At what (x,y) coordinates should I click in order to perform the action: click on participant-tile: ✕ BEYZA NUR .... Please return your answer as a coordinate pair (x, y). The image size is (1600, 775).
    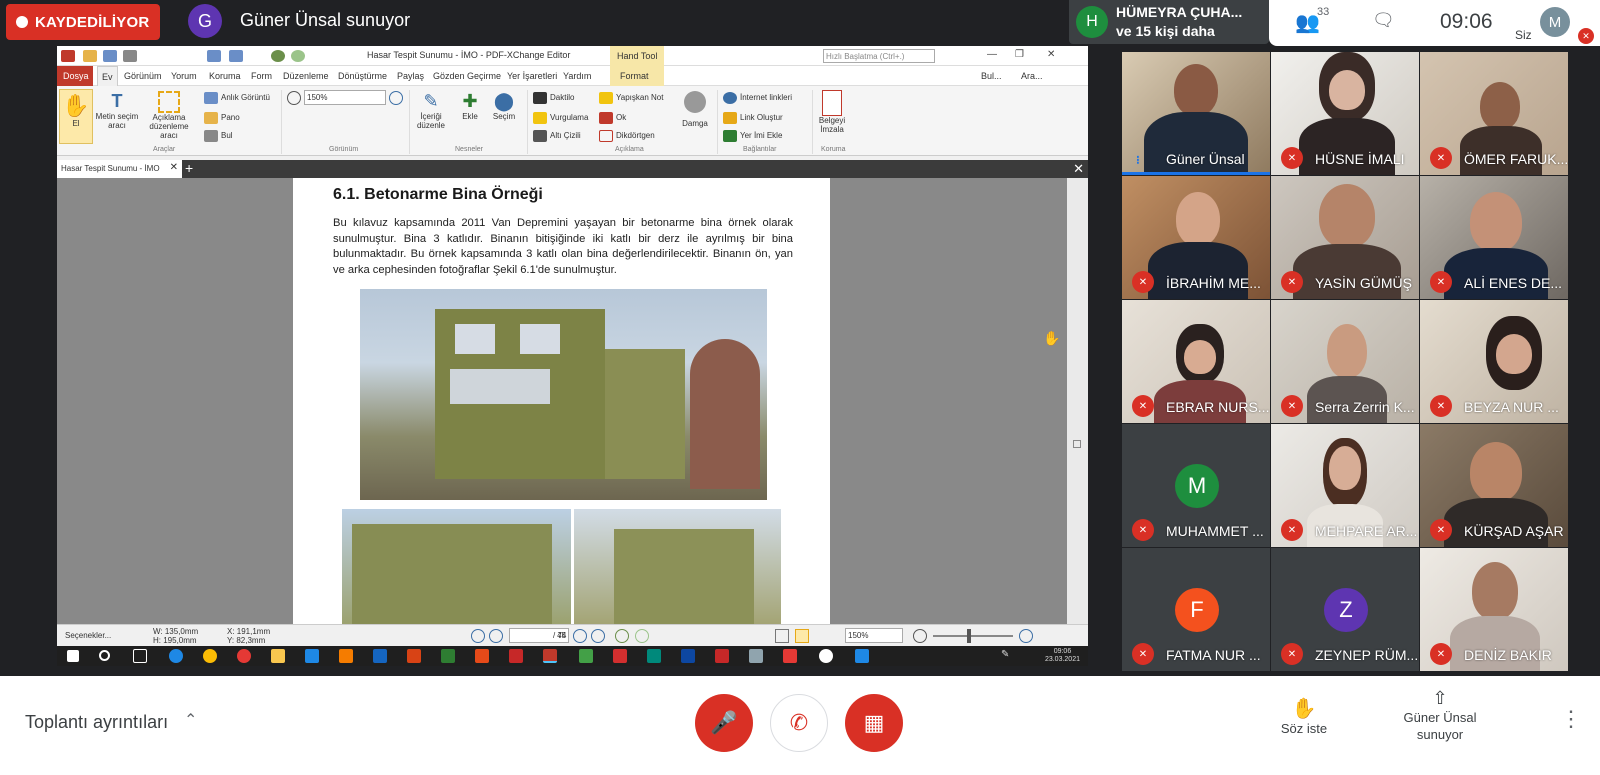
    Looking at the image, I should click on (1494, 361).